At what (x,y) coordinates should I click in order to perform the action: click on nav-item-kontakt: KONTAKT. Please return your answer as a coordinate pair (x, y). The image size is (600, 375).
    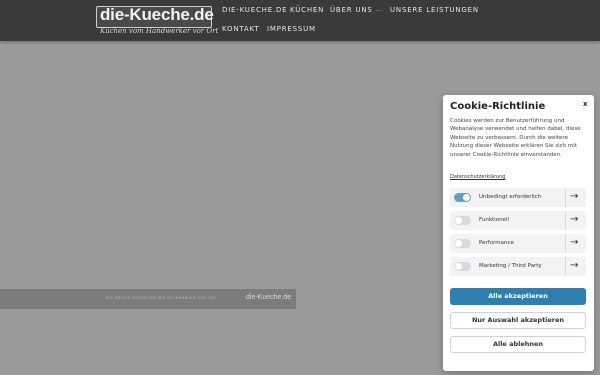
    Looking at the image, I should click on (240, 29).